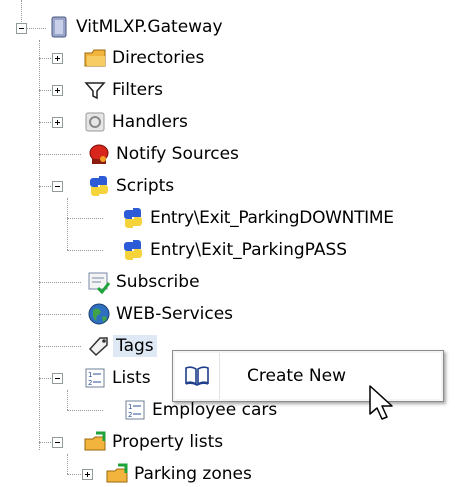 The height and width of the screenshot is (487, 455). What do you see at coordinates (150, 122) in the screenshot?
I see `tree-node-handlers: Handlers` at bounding box center [150, 122].